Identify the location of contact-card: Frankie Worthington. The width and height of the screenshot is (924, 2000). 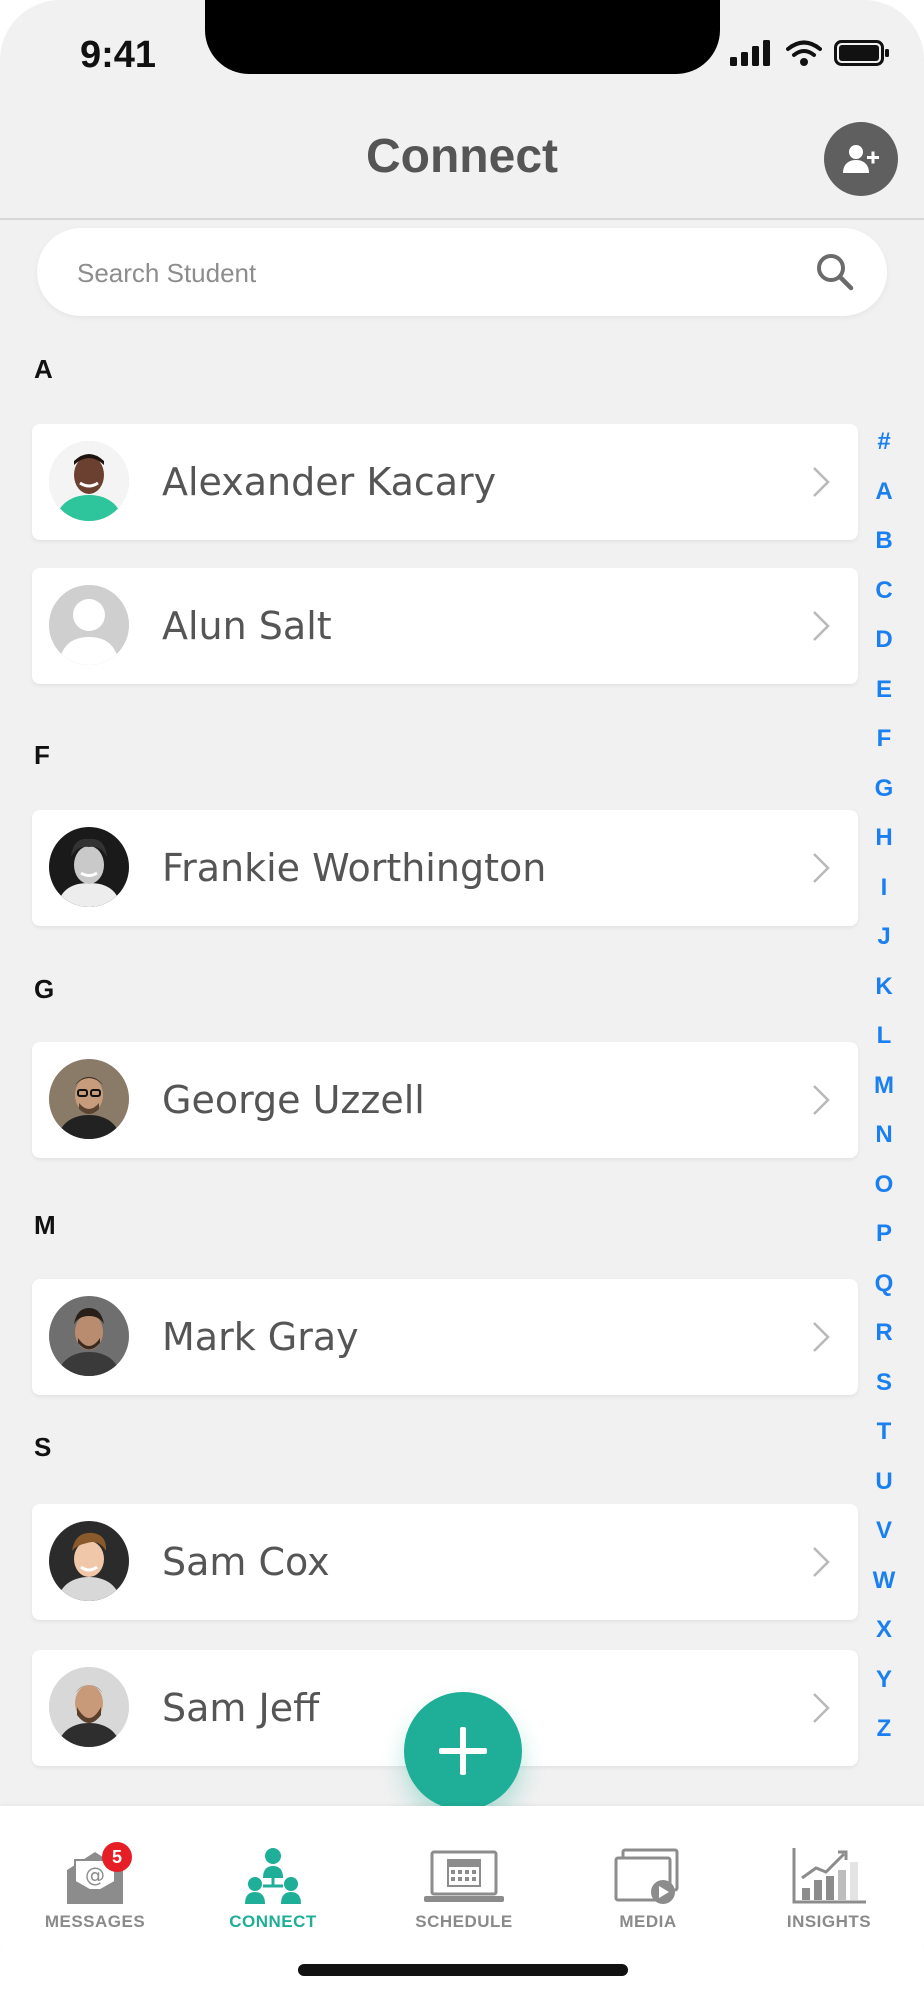
(445, 868).